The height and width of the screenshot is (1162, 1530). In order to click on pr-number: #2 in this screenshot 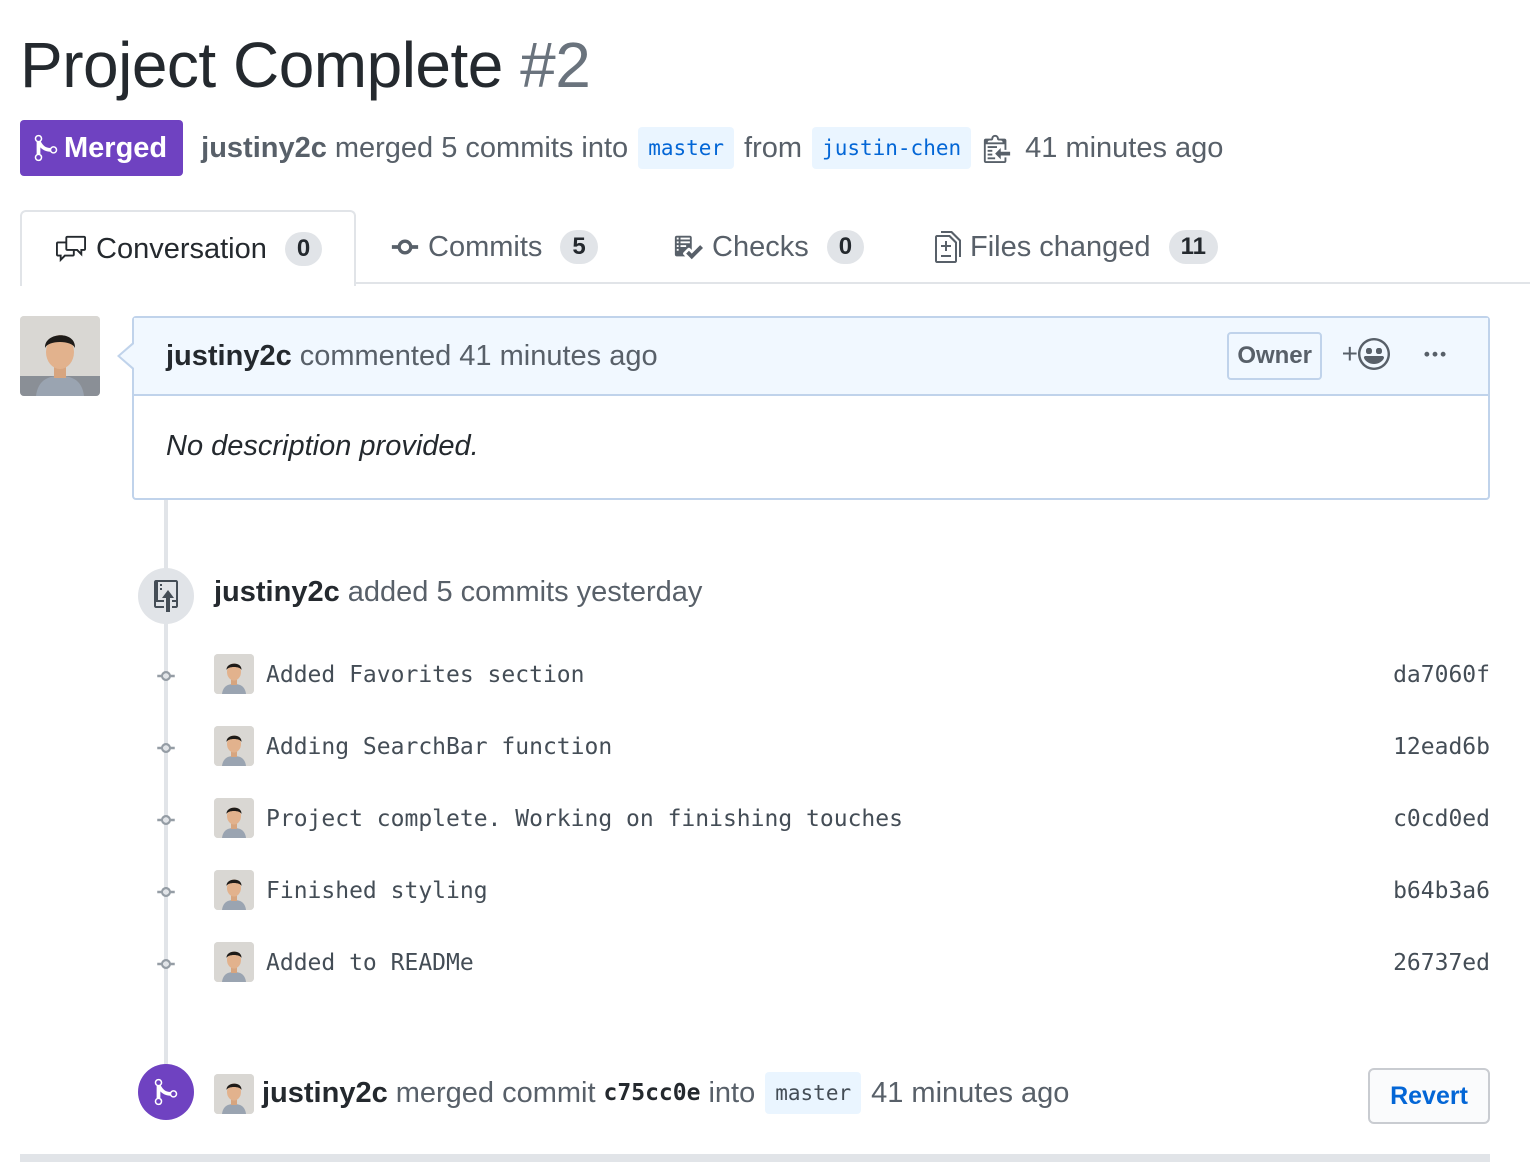, I will do `click(555, 65)`.